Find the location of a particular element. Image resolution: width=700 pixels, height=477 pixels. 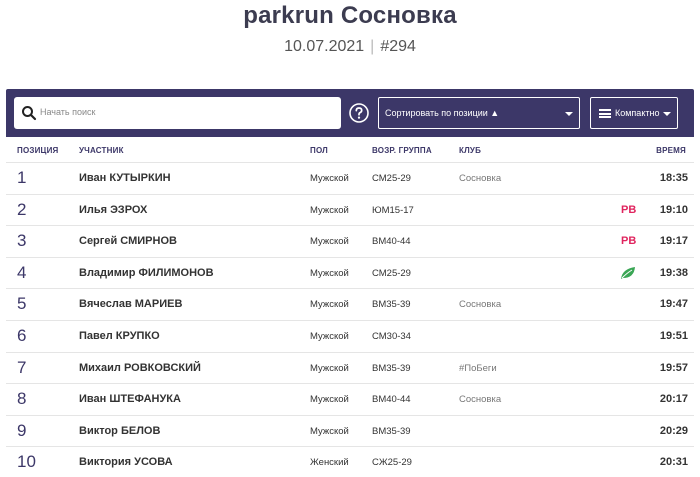

participant-name: Михаил РОВКОВСКИЙ is located at coordinates (140, 368).